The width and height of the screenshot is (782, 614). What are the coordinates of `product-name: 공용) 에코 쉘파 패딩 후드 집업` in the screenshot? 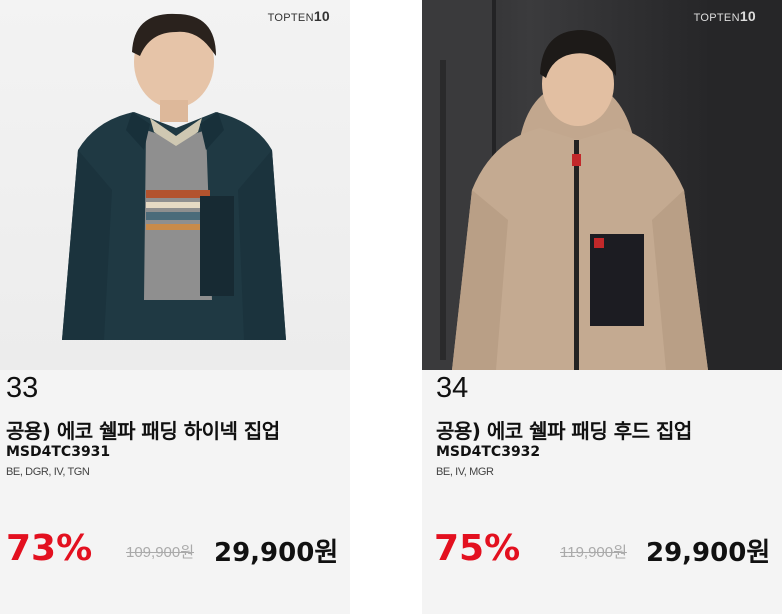 It's located at (564, 429).